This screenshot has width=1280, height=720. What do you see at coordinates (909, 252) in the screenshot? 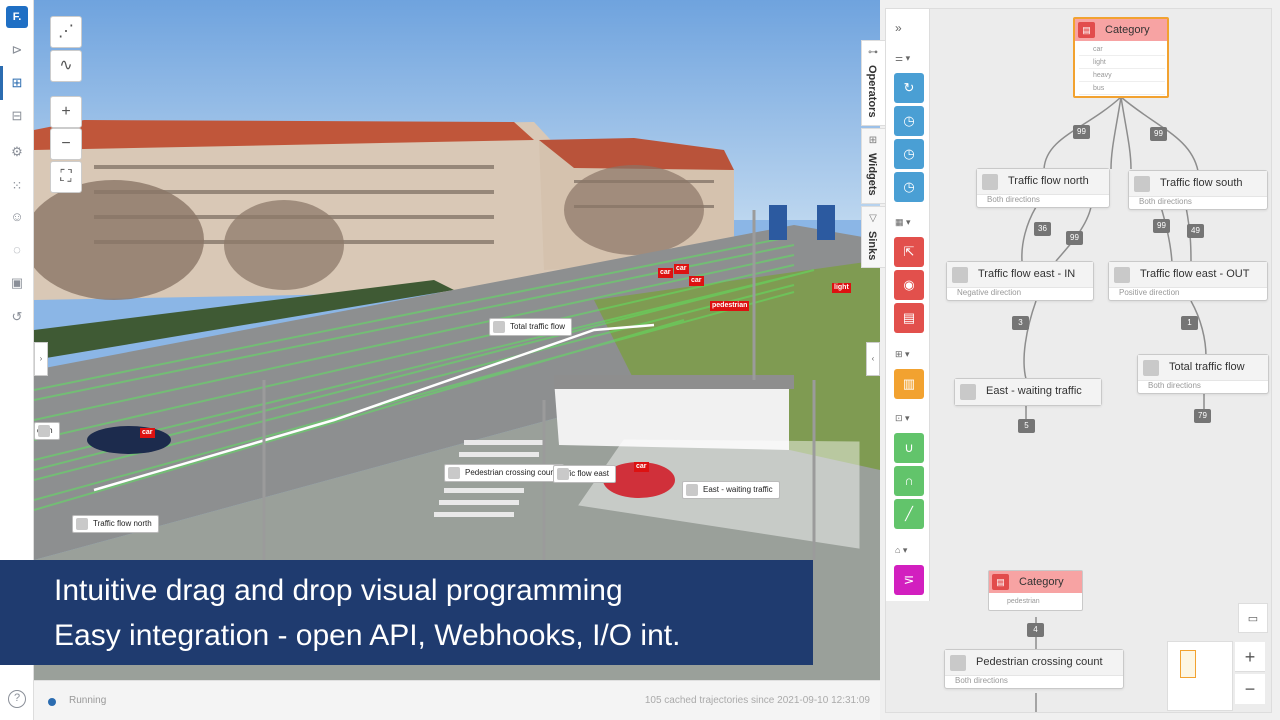
I see `zone-filter-icon: ⇱` at bounding box center [909, 252].